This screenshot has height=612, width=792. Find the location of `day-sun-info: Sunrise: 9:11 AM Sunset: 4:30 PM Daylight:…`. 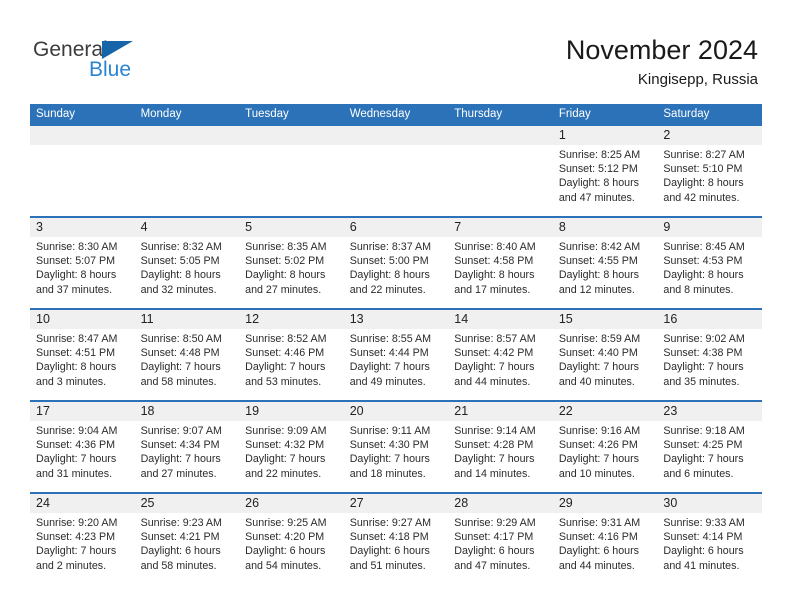

day-sun-info: Sunrise: 9:11 AM Sunset: 4:30 PM Daylight:… is located at coordinates (396, 451).